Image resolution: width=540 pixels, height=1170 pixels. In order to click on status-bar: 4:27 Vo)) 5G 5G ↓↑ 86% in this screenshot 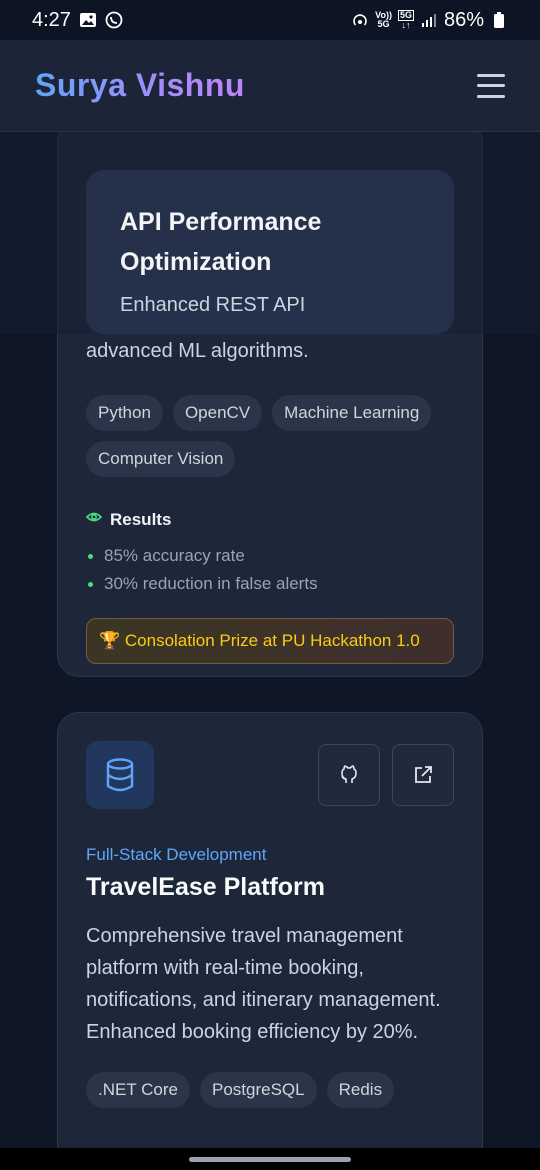, I will do `click(270, 20)`.